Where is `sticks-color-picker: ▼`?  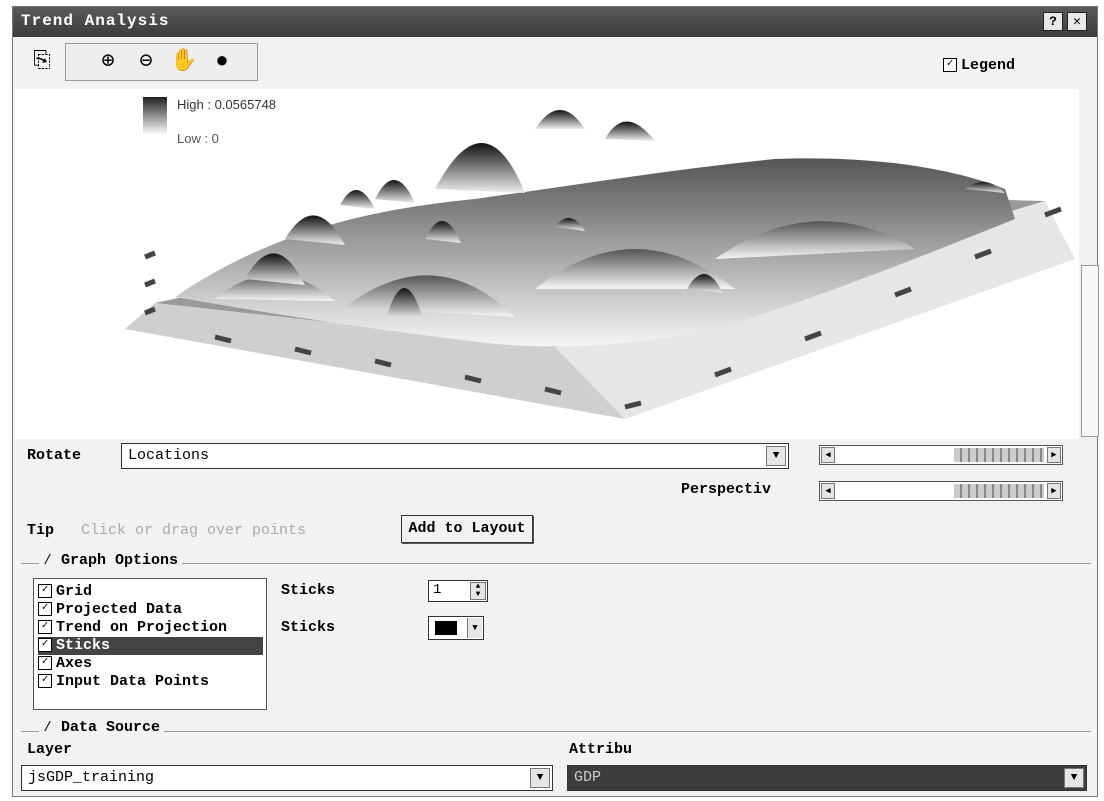 sticks-color-picker: ▼ is located at coordinates (456, 628).